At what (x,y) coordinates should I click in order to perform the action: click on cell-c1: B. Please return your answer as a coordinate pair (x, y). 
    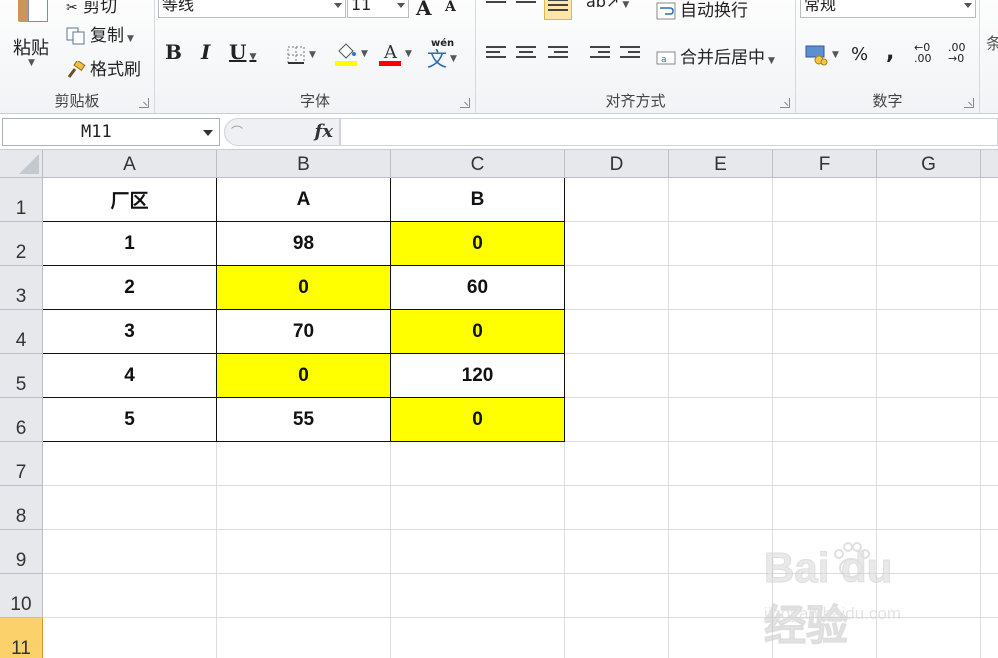
    Looking at the image, I should click on (478, 200).